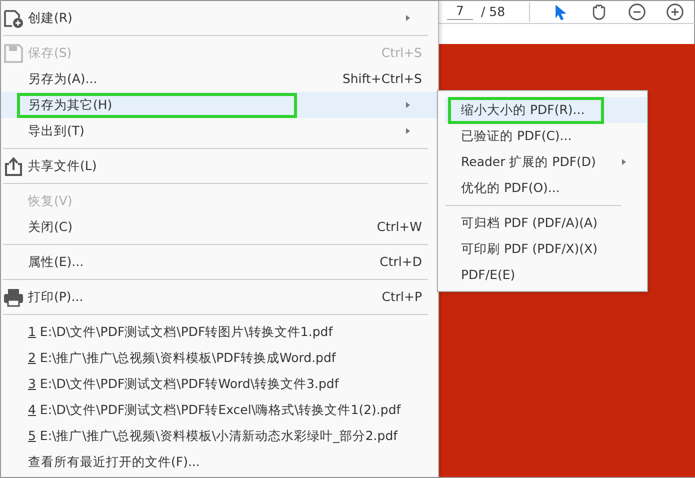 Image resolution: width=695 pixels, height=478 pixels. Describe the element at coordinates (50, 18) in the screenshot. I see `menu-item: 创建(R)` at that location.